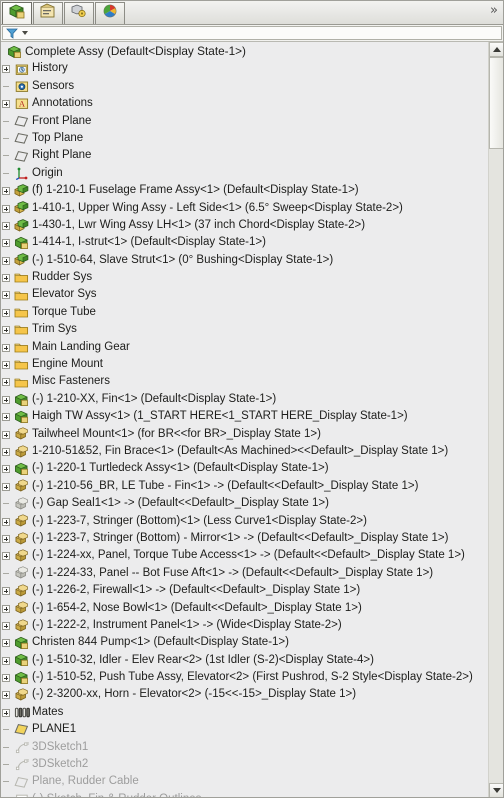 The width and height of the screenshot is (504, 798). What do you see at coordinates (244, 294) in the screenshot?
I see `tree-item: Elevator Sys` at bounding box center [244, 294].